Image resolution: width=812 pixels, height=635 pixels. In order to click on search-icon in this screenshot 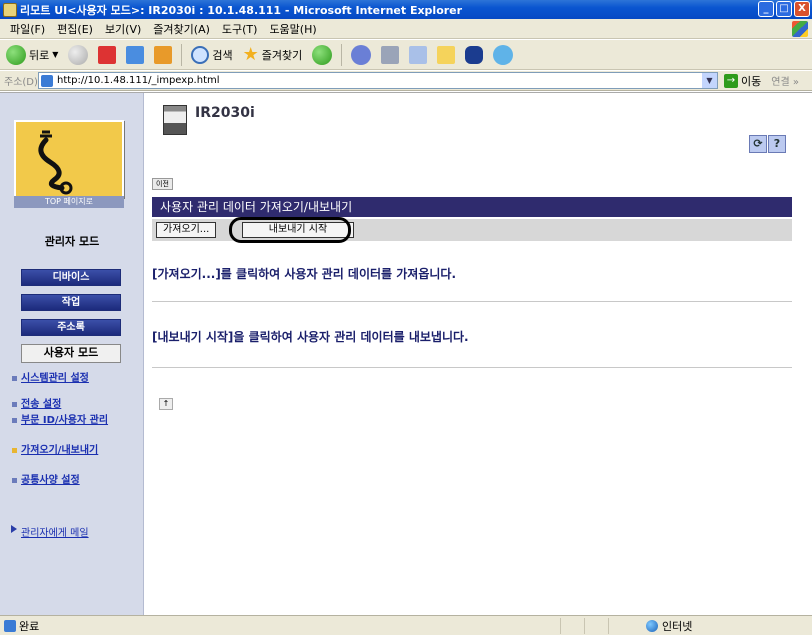, I will do `click(200, 54)`.